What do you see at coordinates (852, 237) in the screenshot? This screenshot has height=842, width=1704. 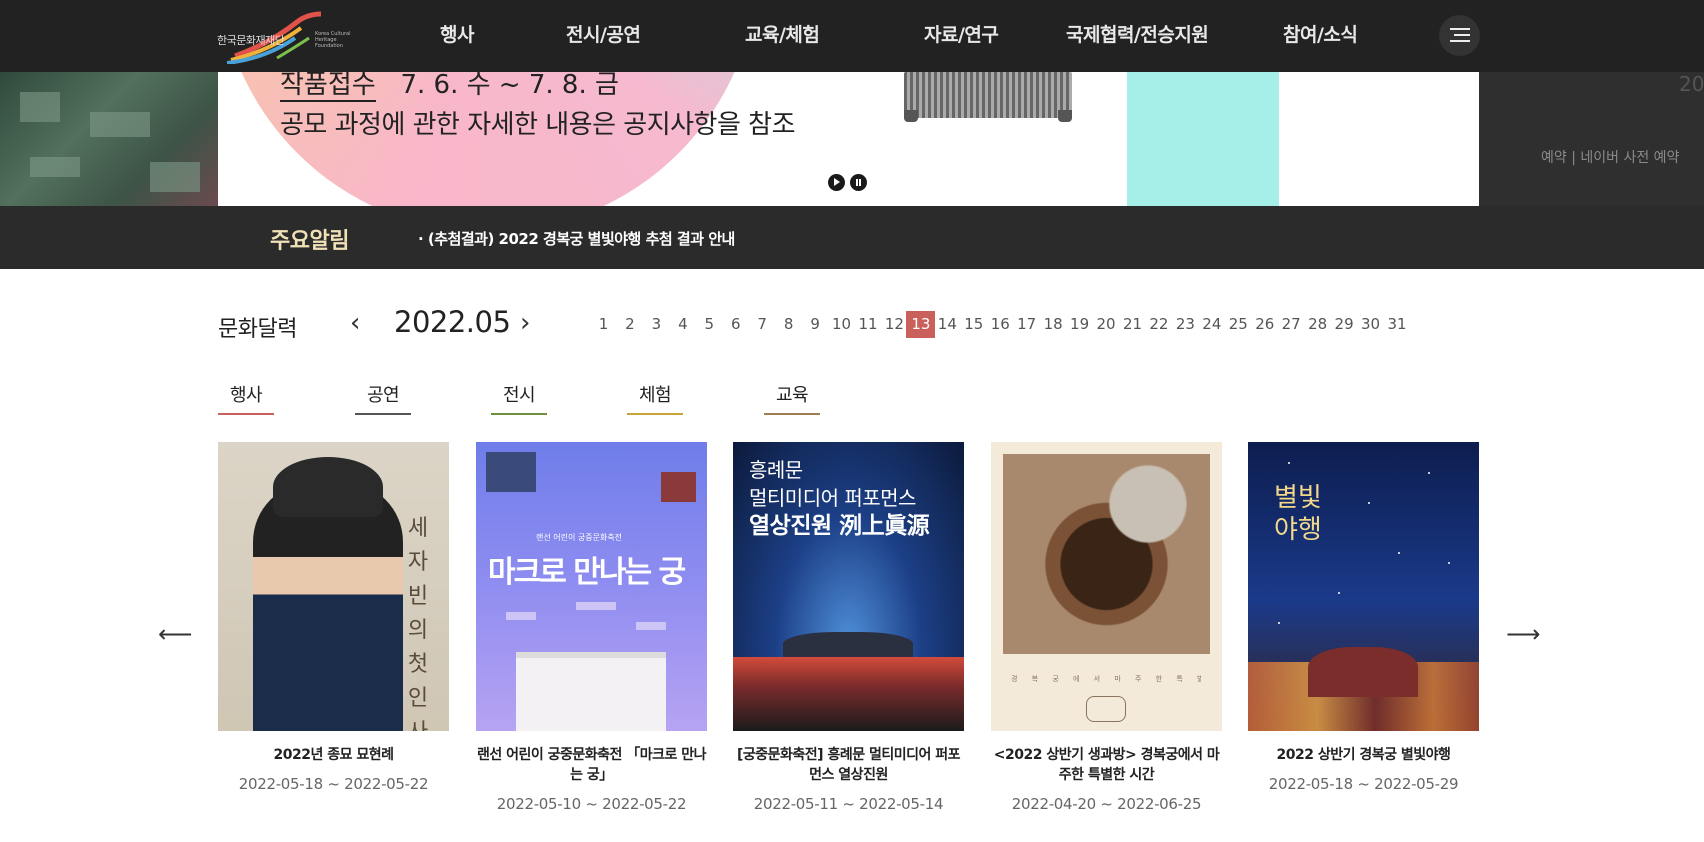 I see `notice-bar: 주요알림 · (추첨결과) 2022 경복궁 별빛야행 추첨 결과 안내` at bounding box center [852, 237].